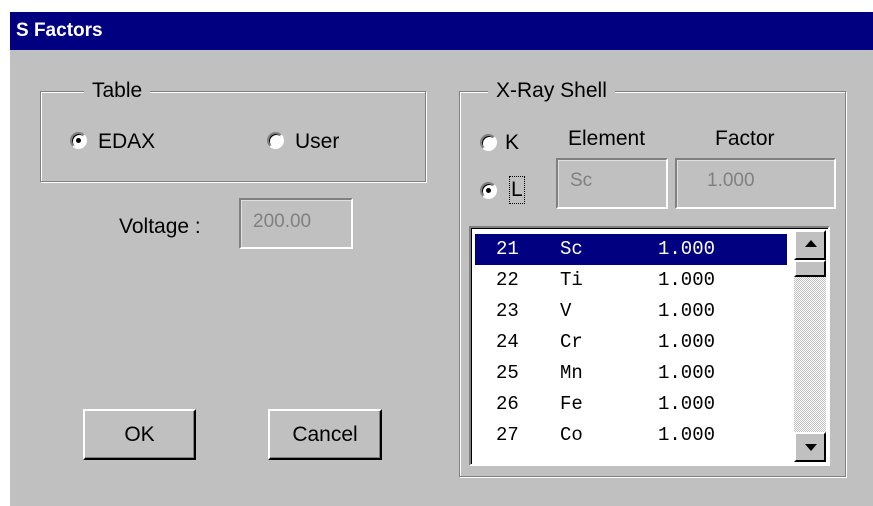 The image size is (873, 506). What do you see at coordinates (571, 373) in the screenshot?
I see `list-cell-symbol: Mn` at bounding box center [571, 373].